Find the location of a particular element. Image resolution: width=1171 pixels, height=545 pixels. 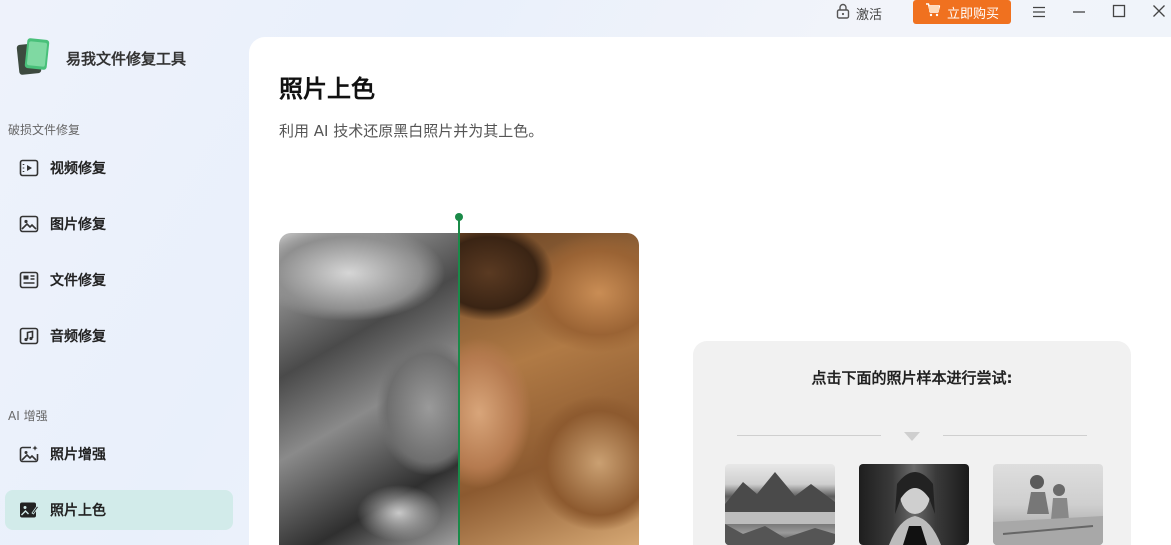

sample-thumbnail-children-photo is located at coordinates (1048, 504).